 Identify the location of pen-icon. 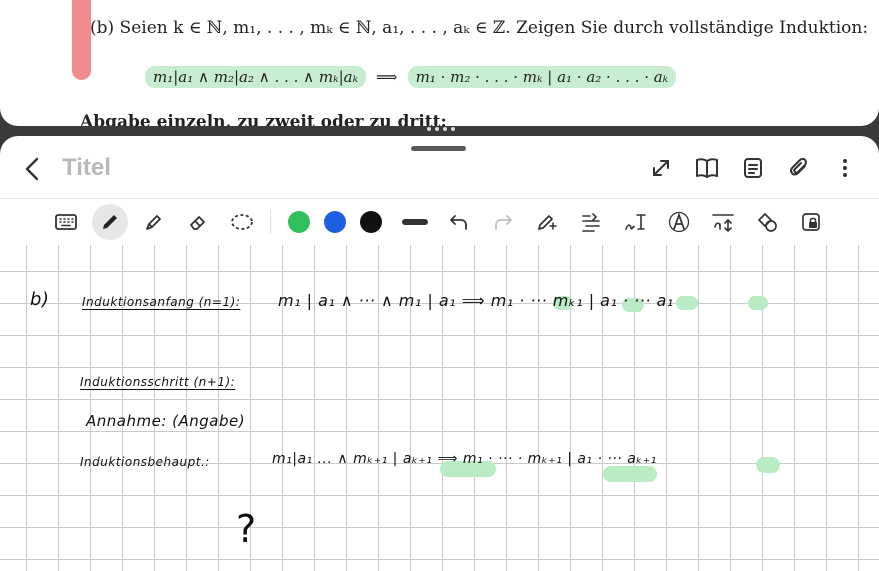
(110, 222).